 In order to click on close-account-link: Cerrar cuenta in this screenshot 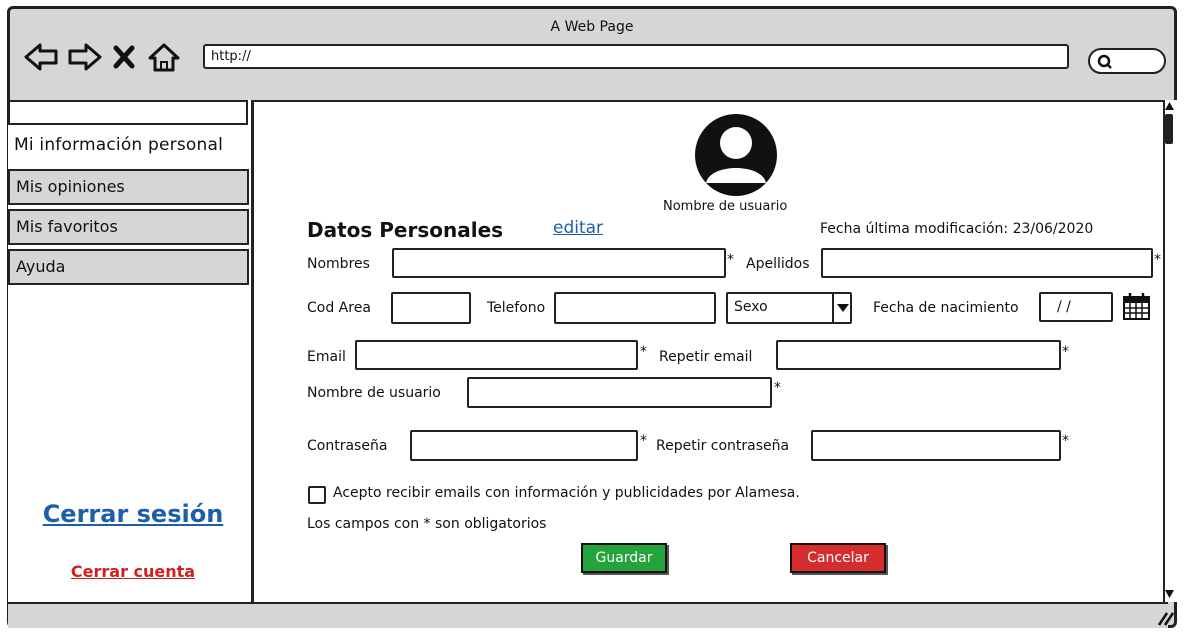, I will do `click(133, 571)`.